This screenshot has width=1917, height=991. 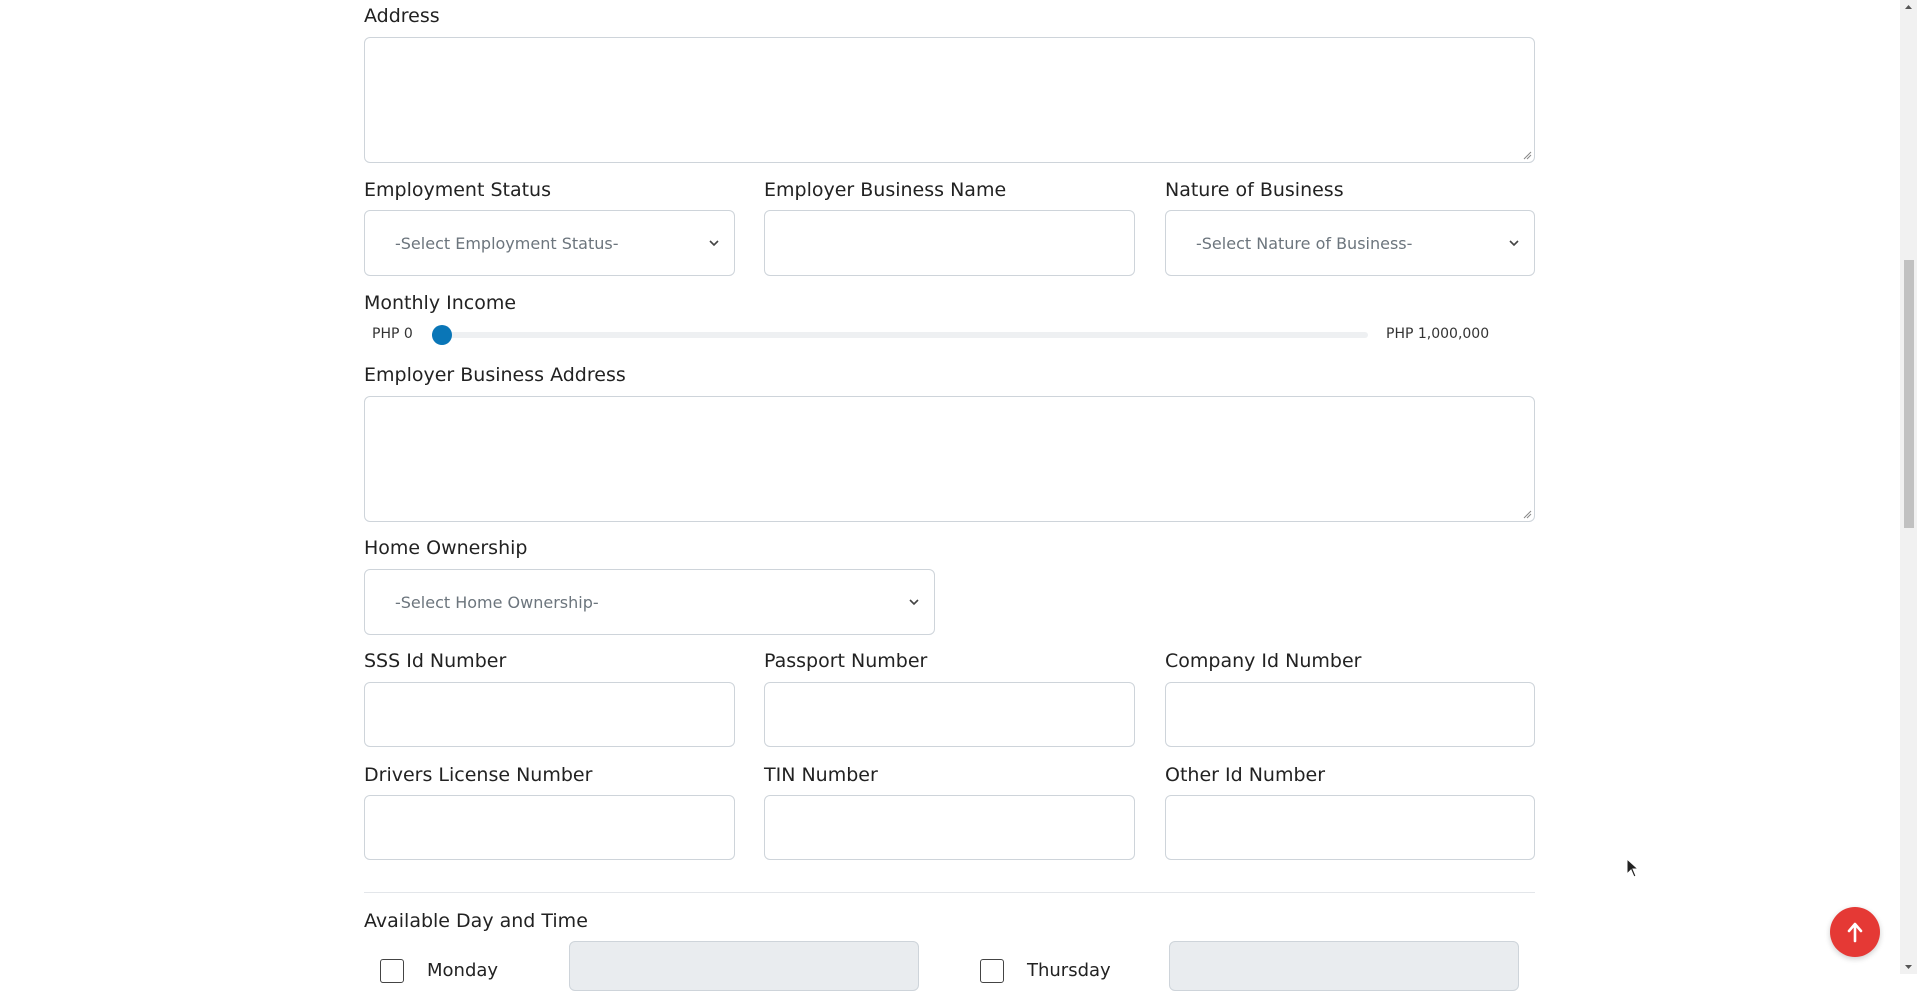 What do you see at coordinates (549, 714) in the screenshot?
I see `sss-id-input` at bounding box center [549, 714].